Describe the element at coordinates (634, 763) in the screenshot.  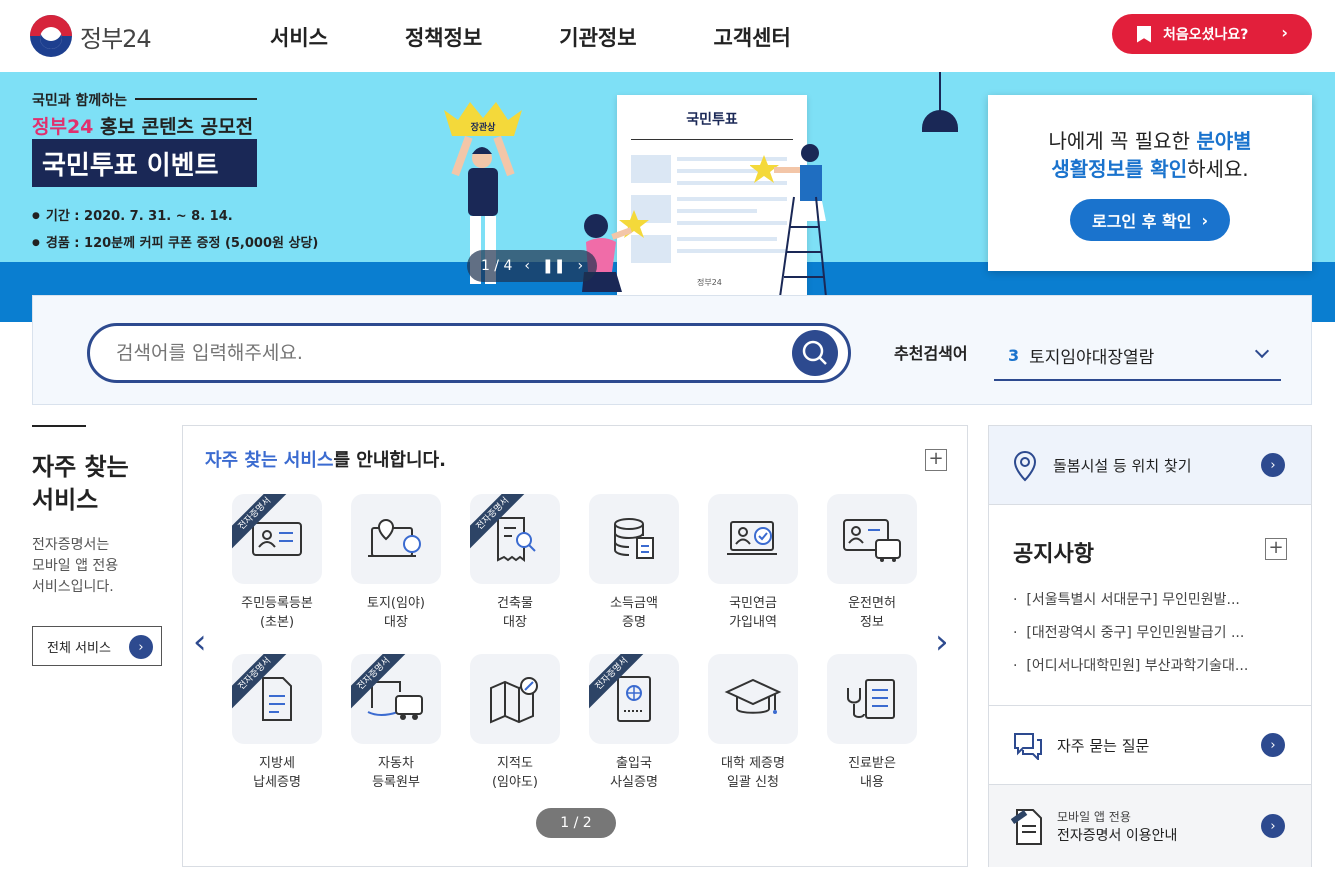
I see `service-label-line: 출입국` at that location.